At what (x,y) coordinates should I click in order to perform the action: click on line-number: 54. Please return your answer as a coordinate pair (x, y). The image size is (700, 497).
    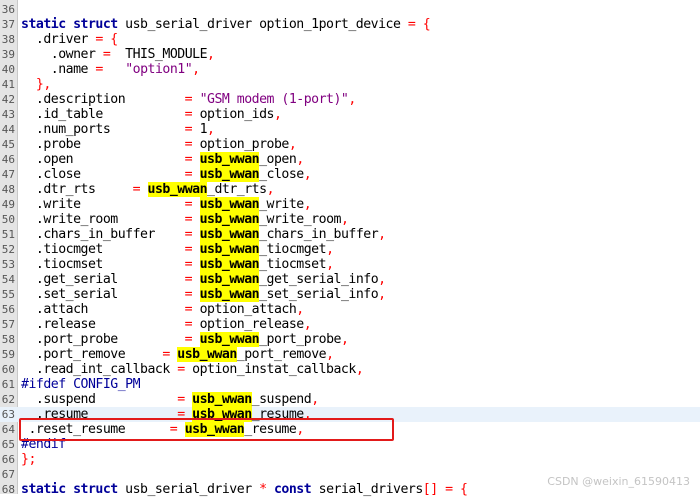
    Looking at the image, I should click on (8, 279).